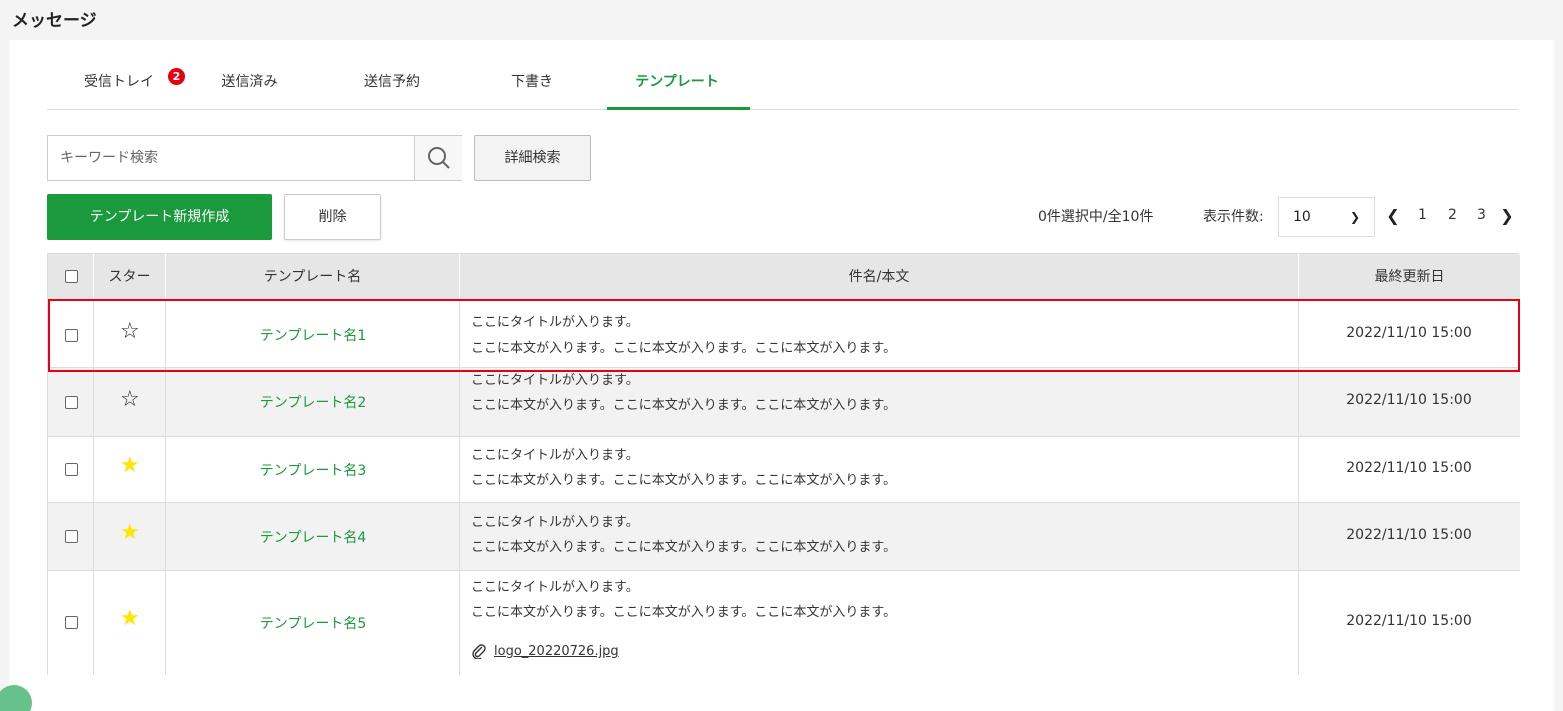 This screenshot has width=1563, height=711. Describe the element at coordinates (1452, 215) in the screenshot. I see `page-2: 2` at that location.